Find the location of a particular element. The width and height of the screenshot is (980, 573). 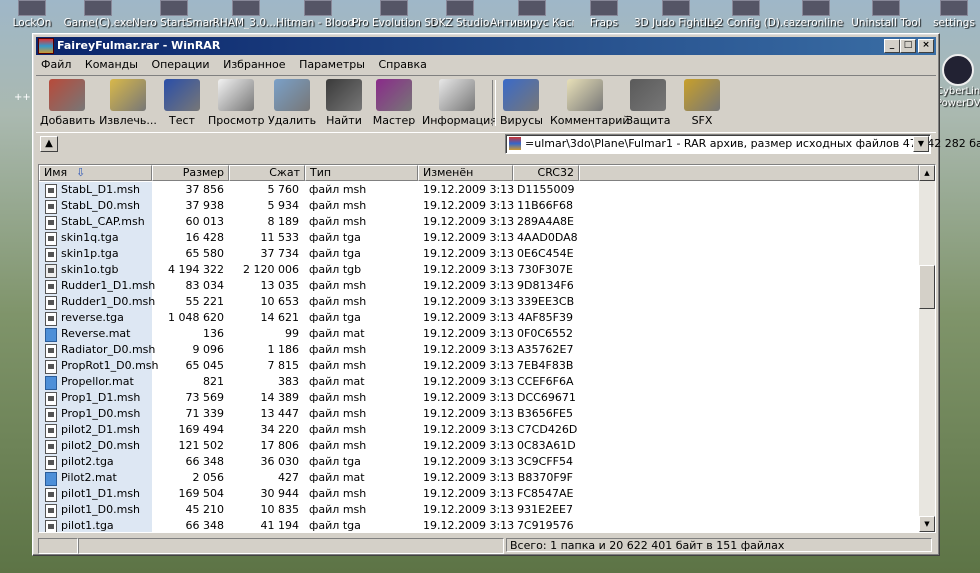

toolbar-button: Найти is located at coordinates (344, 103).